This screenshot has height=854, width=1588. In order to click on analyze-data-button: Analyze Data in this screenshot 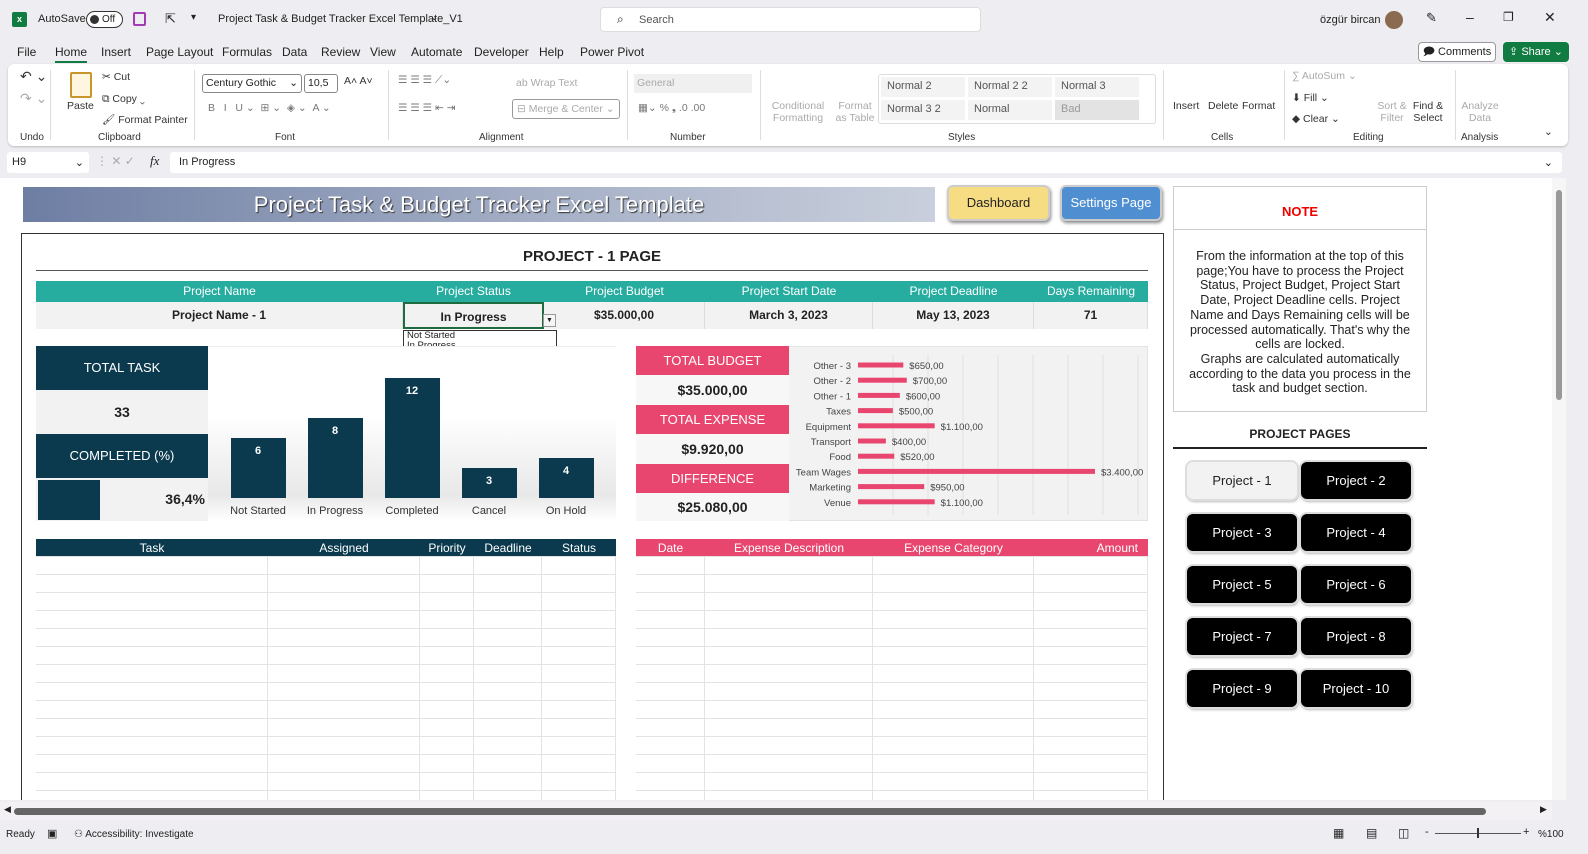, I will do `click(1480, 112)`.